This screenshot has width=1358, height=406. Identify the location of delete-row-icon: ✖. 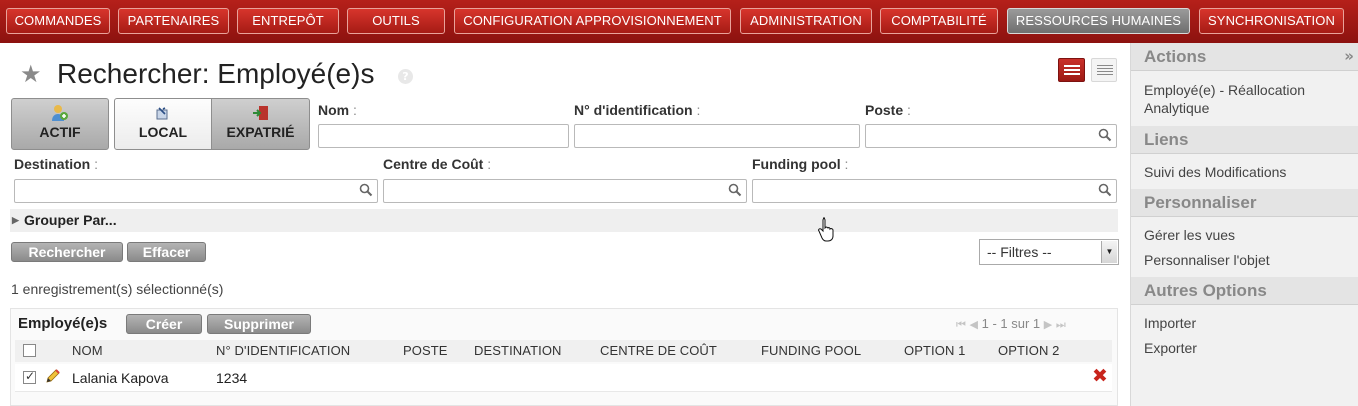
(1100, 376).